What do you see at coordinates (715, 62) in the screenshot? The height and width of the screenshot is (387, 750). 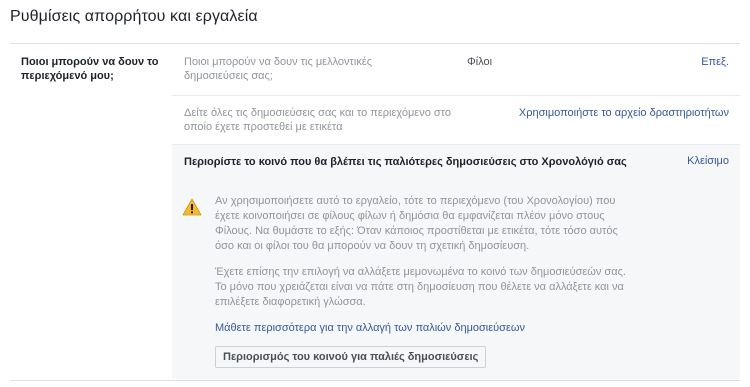 I see `edit-future-posts-link: Επεξ.` at bounding box center [715, 62].